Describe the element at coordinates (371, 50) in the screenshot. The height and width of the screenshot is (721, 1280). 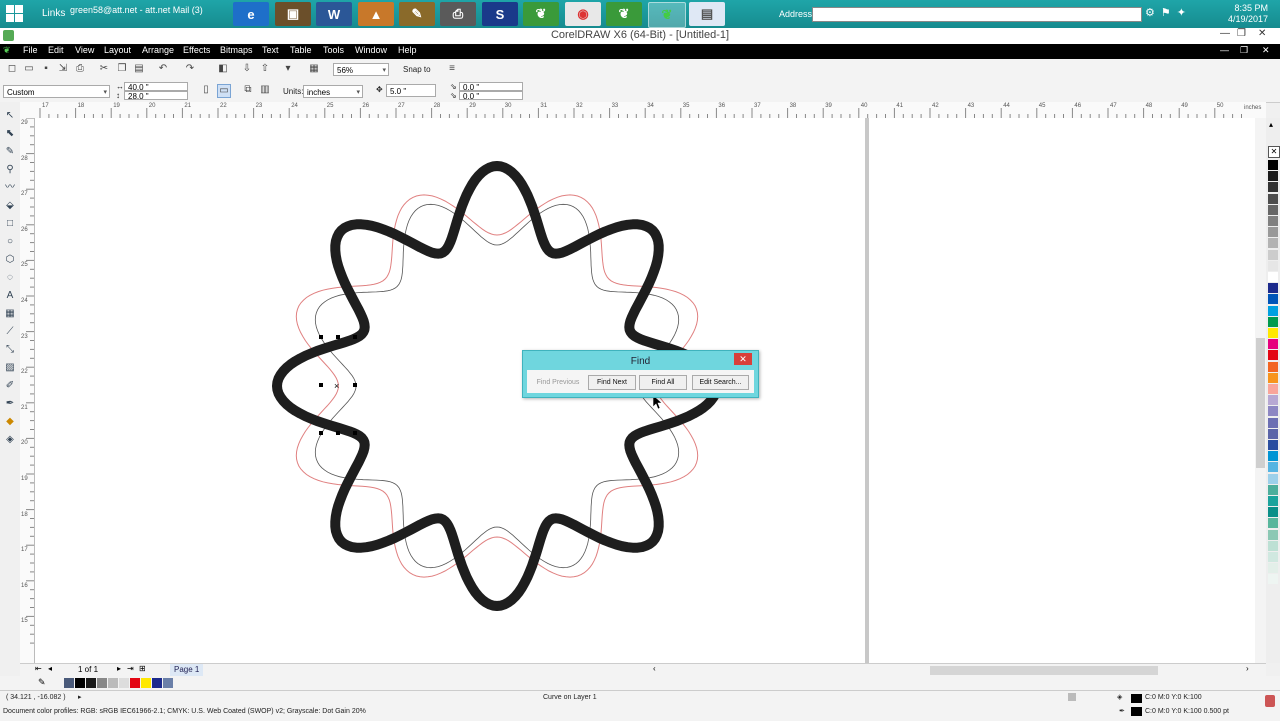
I see `menu-window: Window` at that location.